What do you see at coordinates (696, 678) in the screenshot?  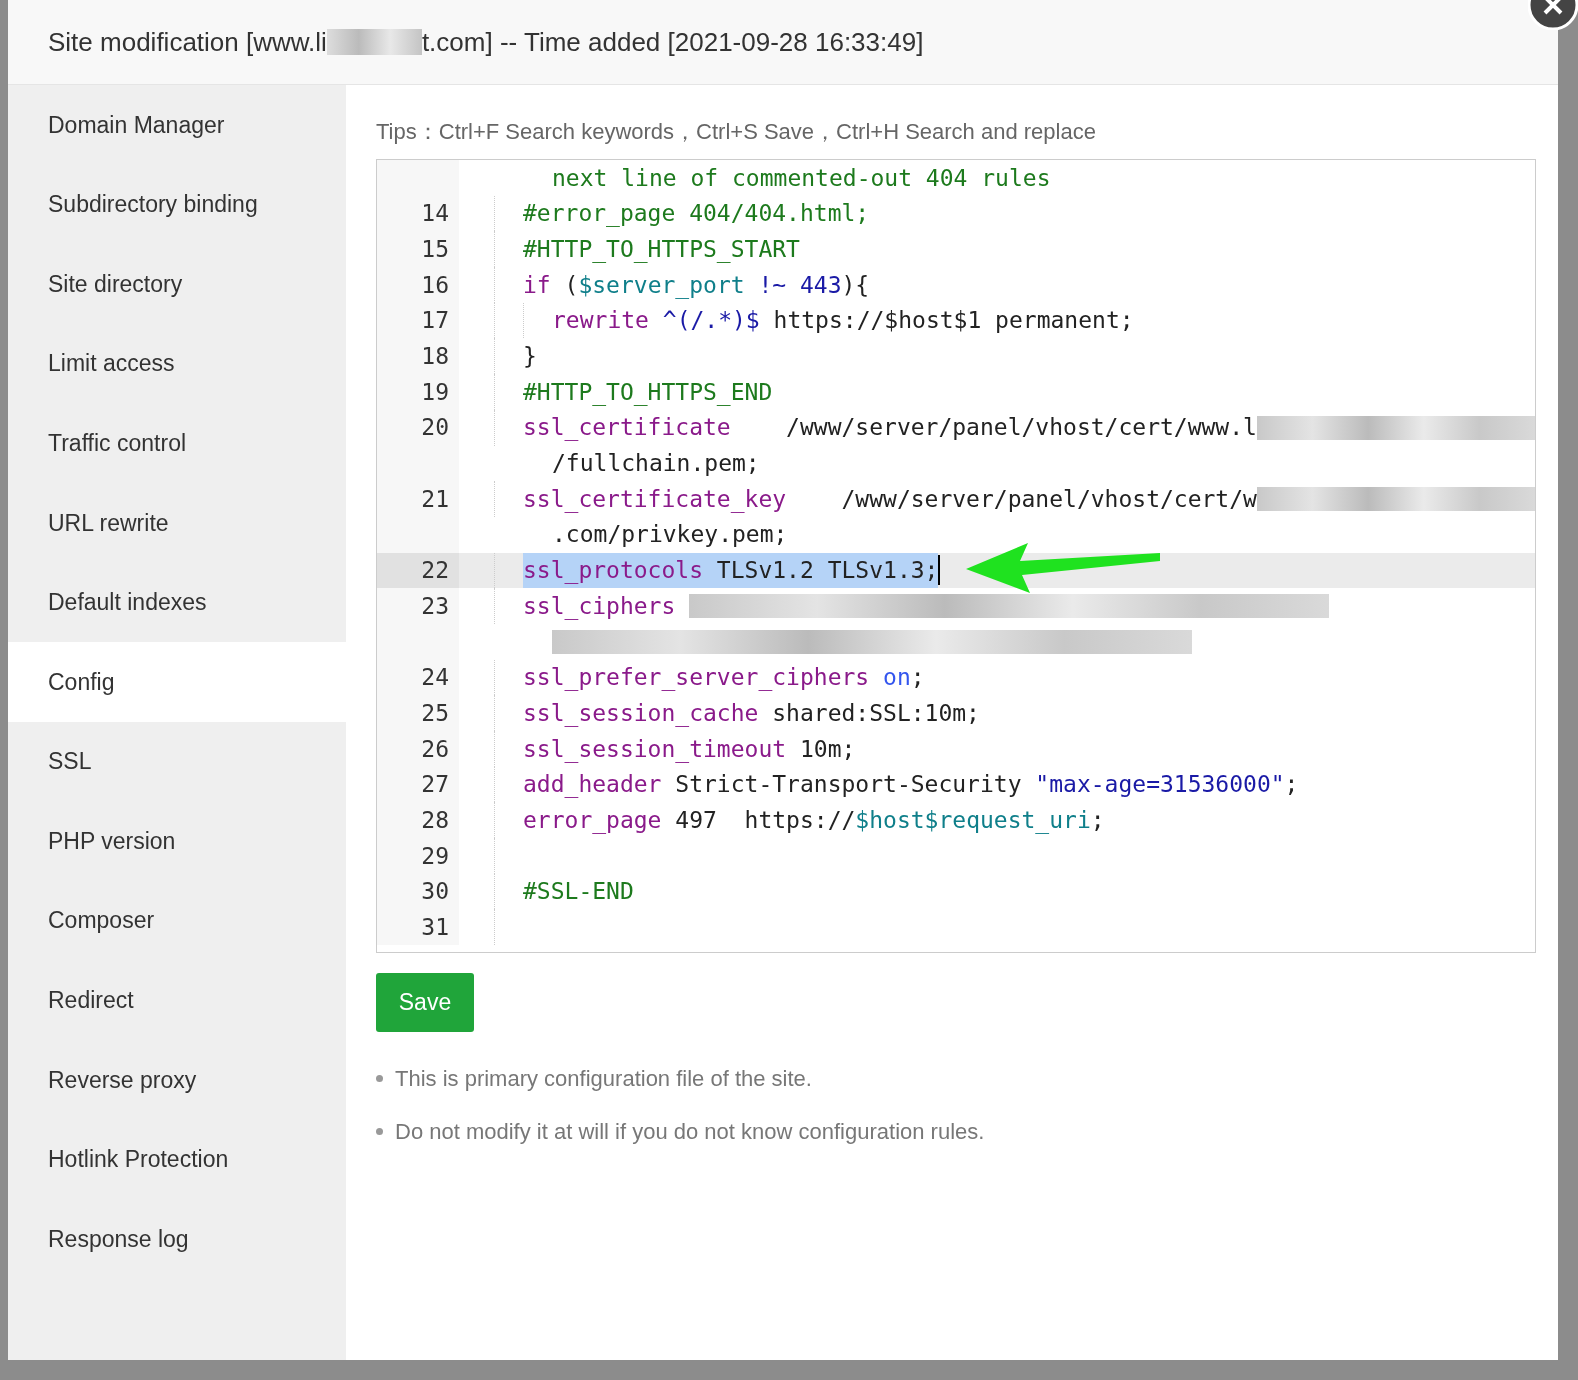 I see `code-token: ssl_prefer_server_ciphers` at bounding box center [696, 678].